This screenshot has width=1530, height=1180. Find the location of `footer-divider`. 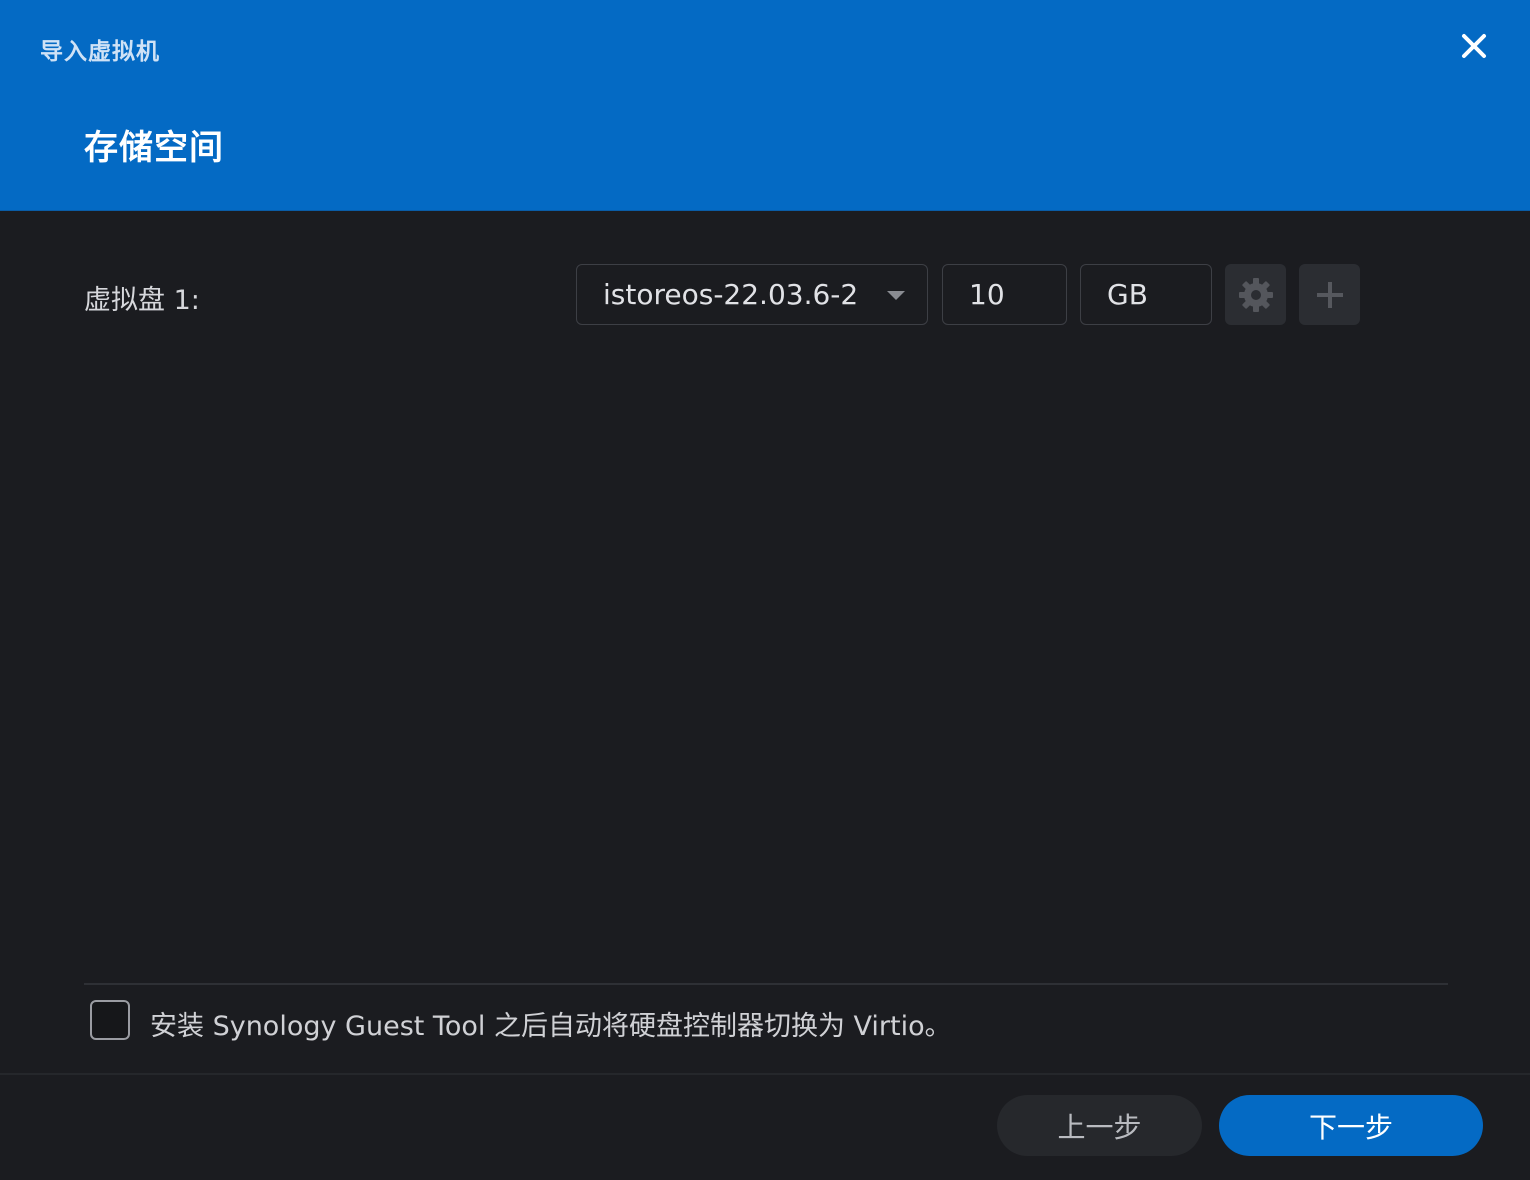

footer-divider is located at coordinates (765, 1074).